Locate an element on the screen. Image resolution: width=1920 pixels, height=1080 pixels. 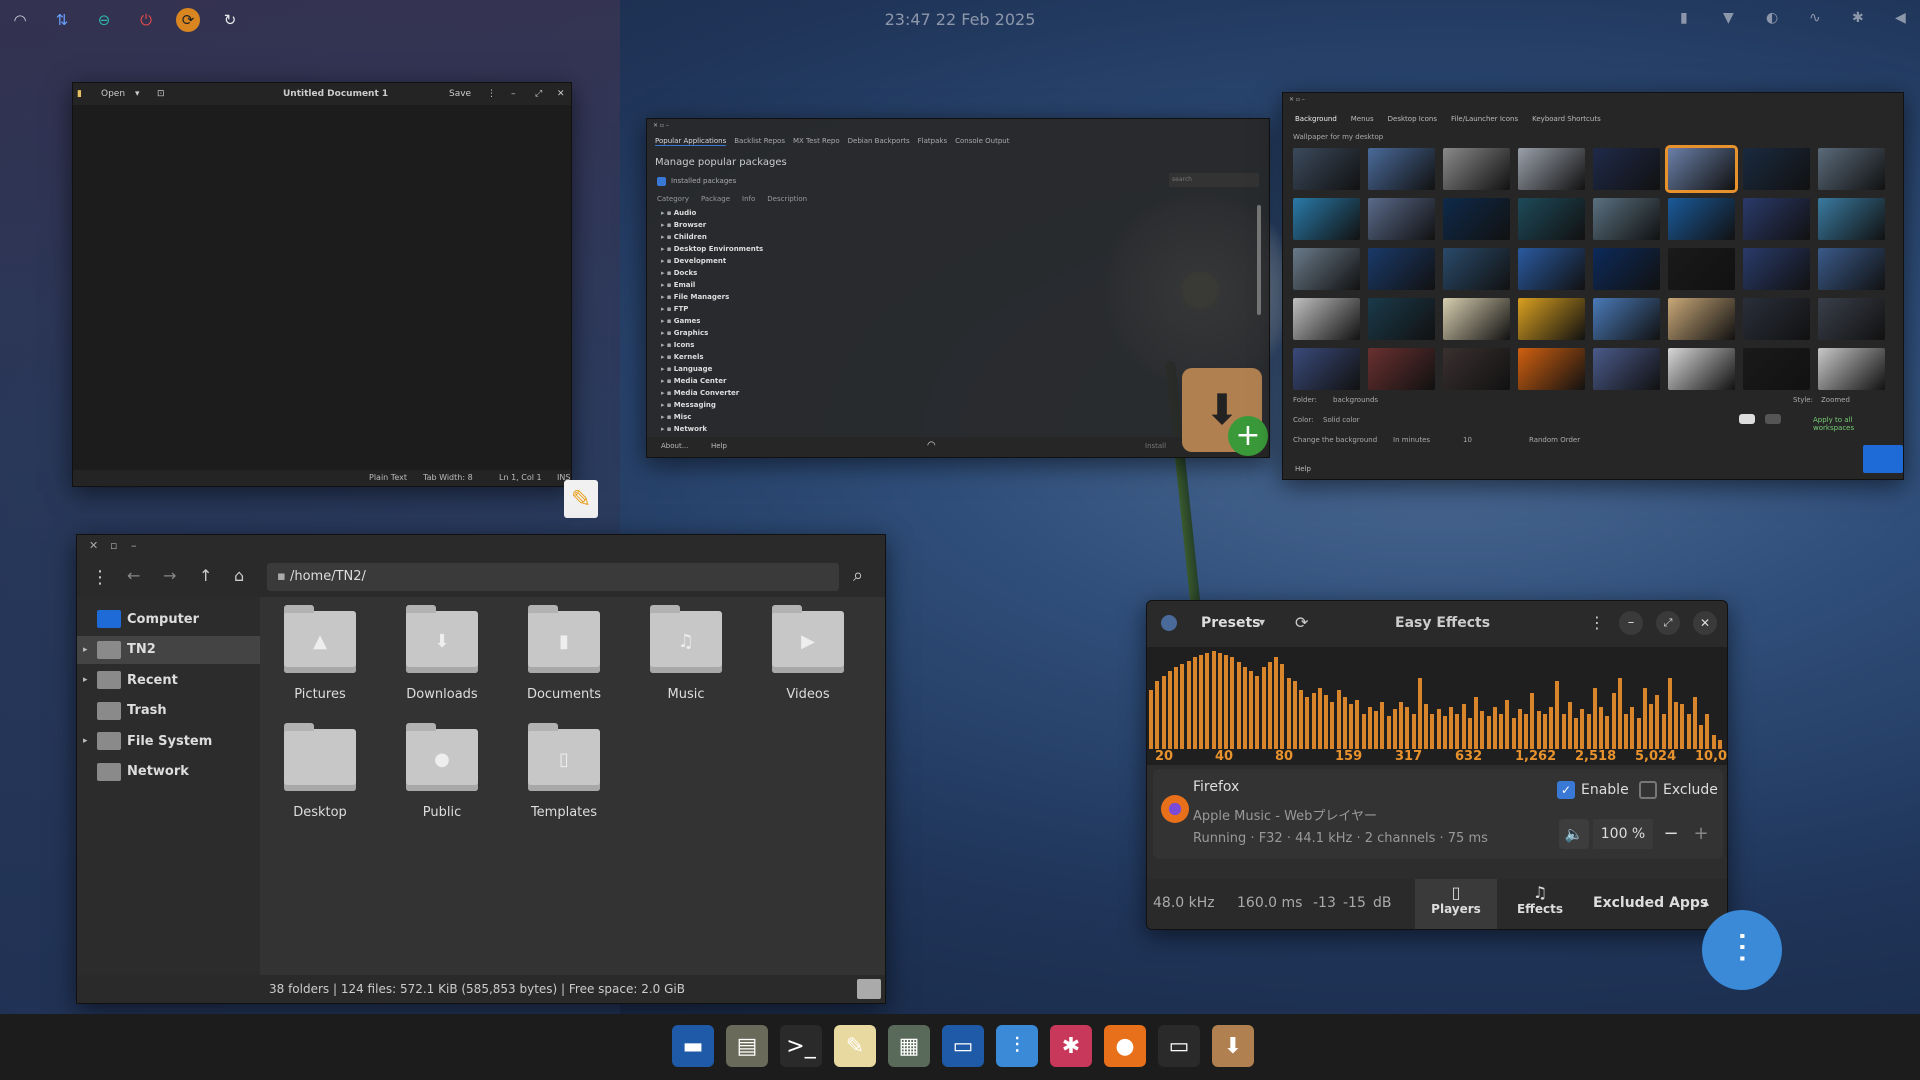
forward-icon: → is located at coordinates (169, 575).